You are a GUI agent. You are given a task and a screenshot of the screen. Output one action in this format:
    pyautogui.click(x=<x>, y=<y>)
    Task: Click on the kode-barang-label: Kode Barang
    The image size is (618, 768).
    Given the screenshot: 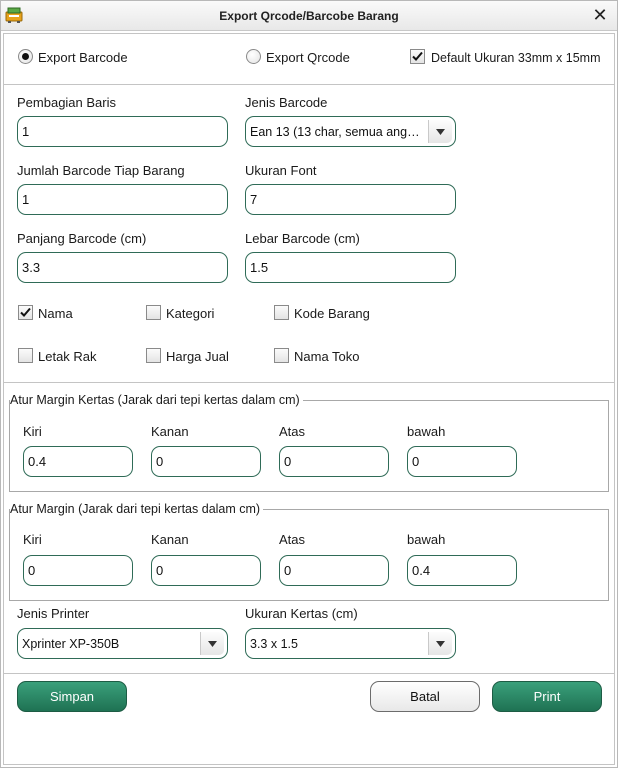 What is the action you would take?
    pyautogui.click(x=332, y=313)
    